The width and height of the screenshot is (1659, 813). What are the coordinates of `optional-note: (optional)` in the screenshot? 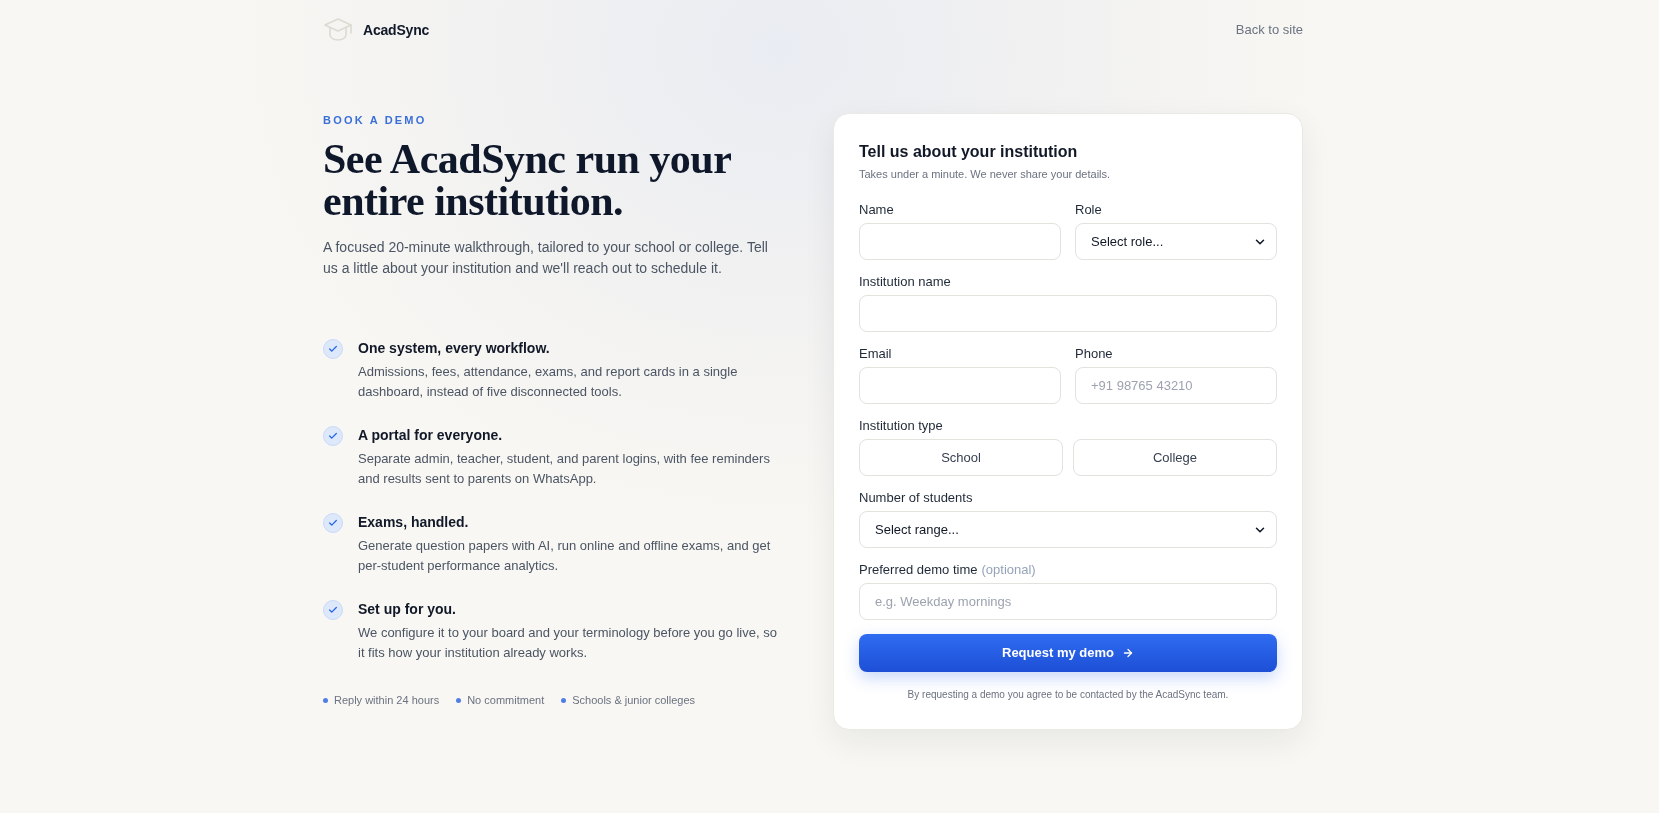 It's located at (1008, 570).